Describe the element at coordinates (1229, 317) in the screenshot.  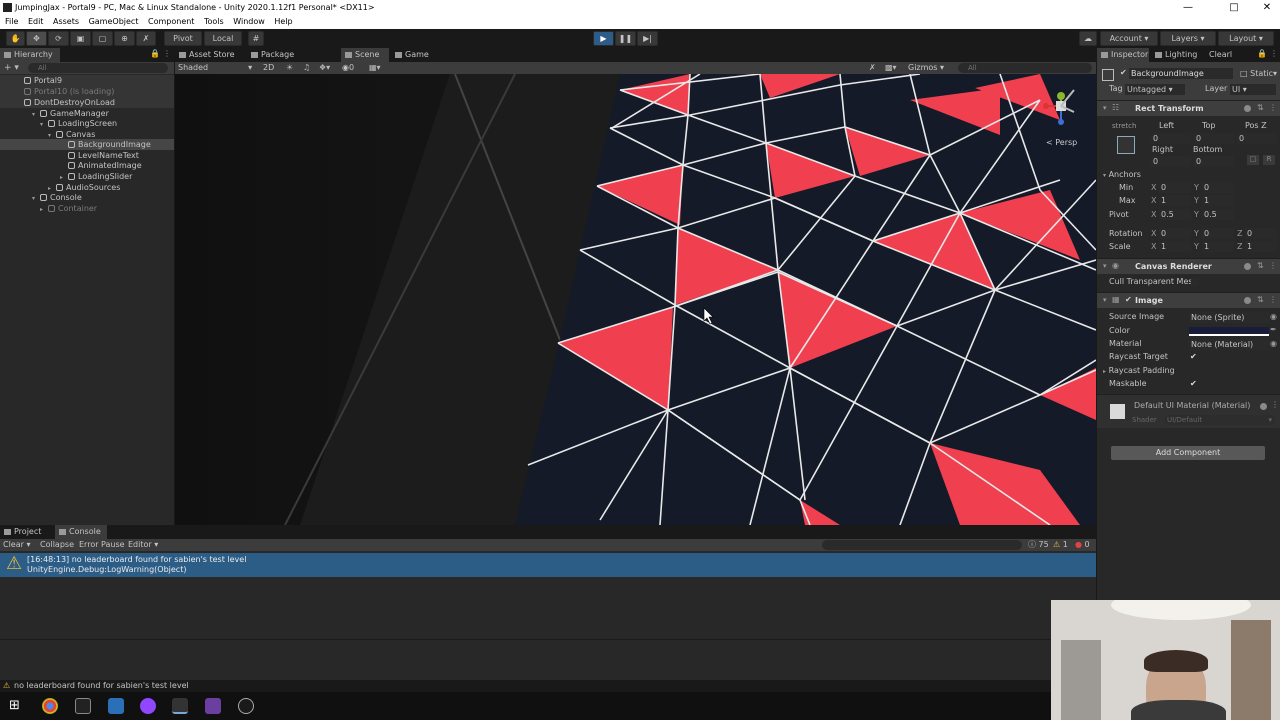
I see `source-image-field: None (Sprite)` at that location.